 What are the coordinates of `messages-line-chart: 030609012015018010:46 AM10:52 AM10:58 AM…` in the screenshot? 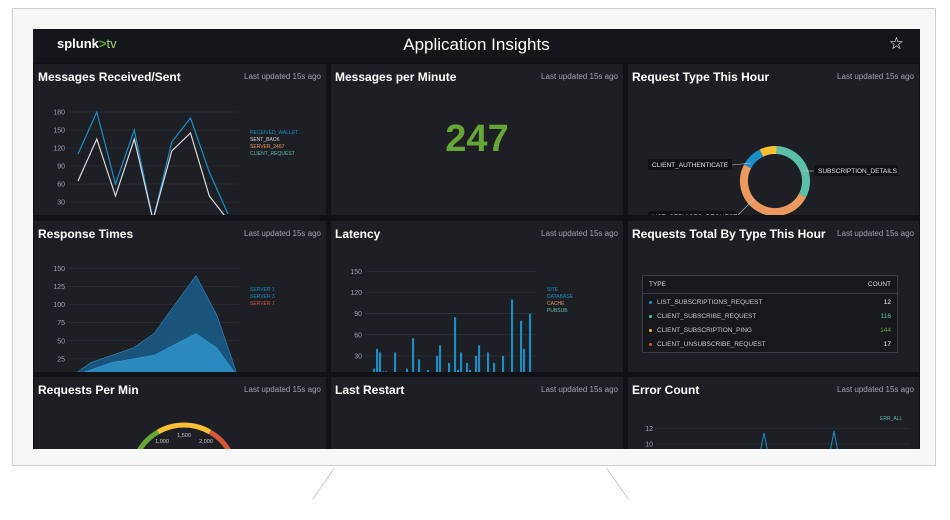 It's located at (175, 162).